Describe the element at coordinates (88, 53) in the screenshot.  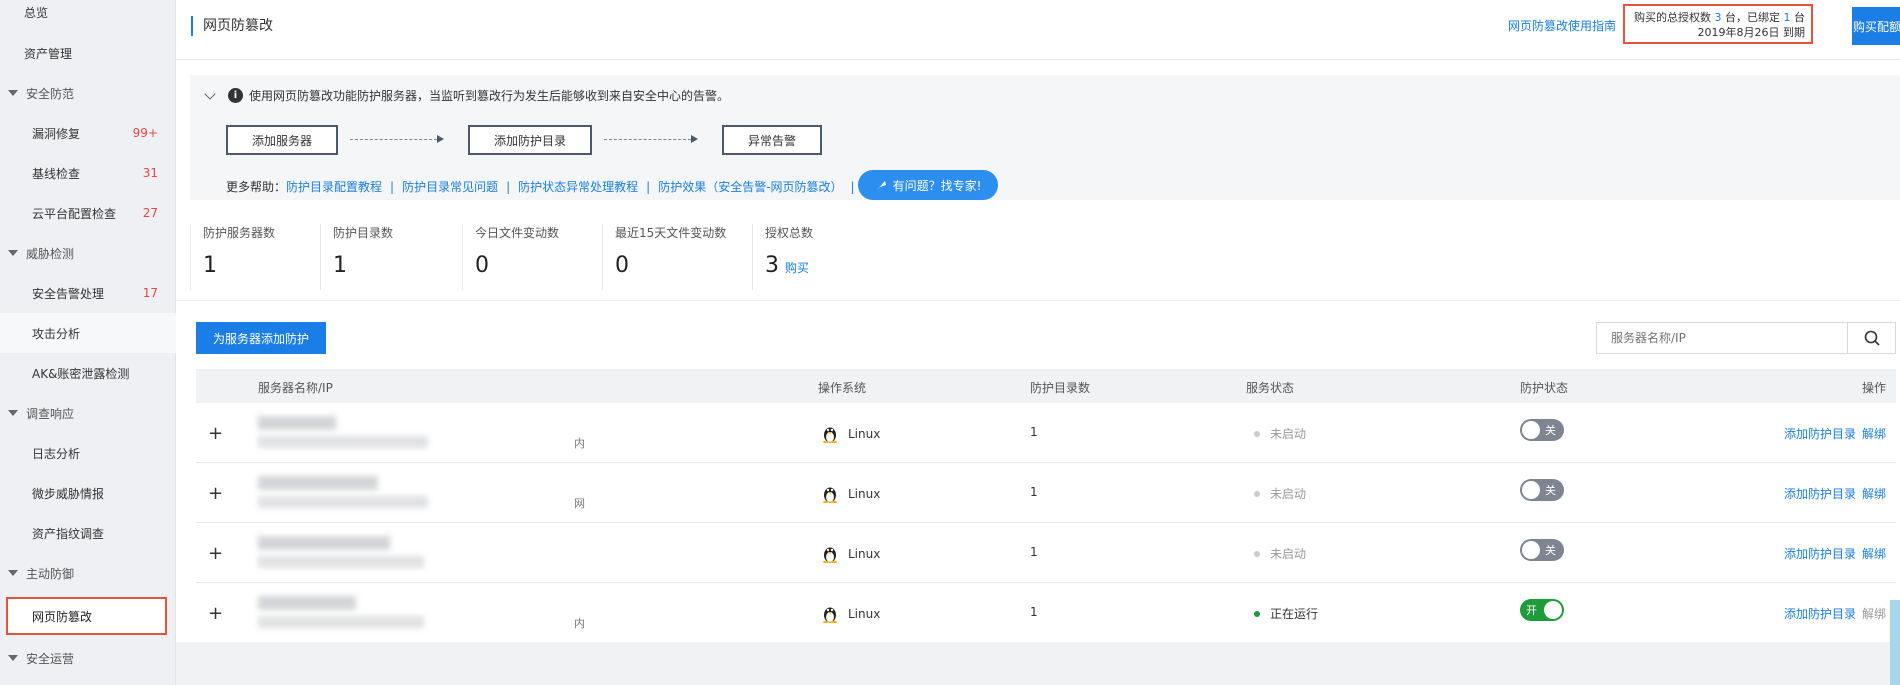
I see `sidebar-item-asset-mgmt: 资产管理` at that location.